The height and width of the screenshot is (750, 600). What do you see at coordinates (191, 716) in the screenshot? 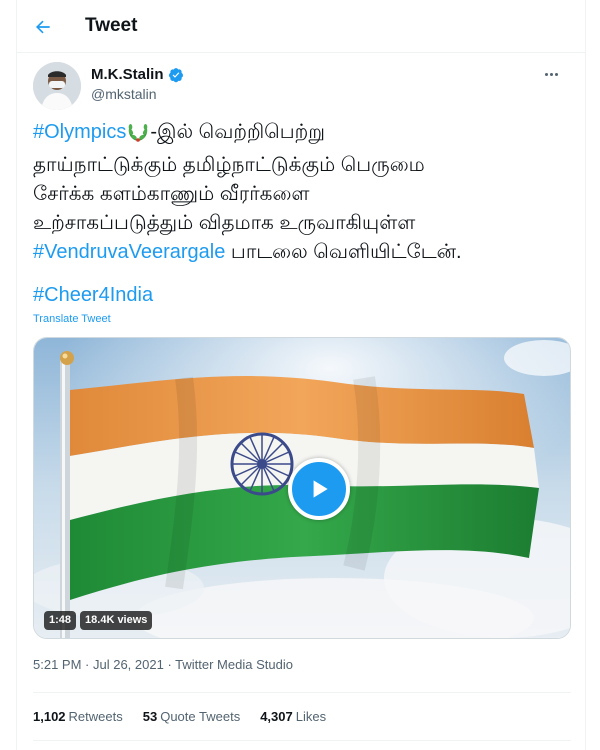
I see `quote-tweets-stat: 53 Quote Tweets` at bounding box center [191, 716].